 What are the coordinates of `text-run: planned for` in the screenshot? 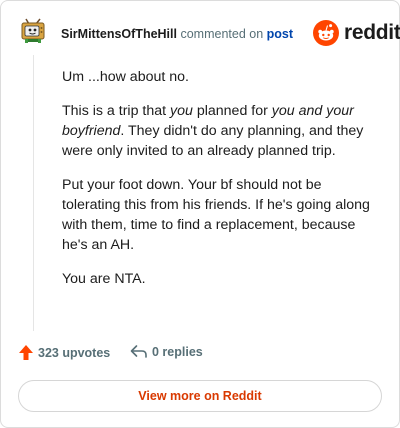 It's located at (232, 111).